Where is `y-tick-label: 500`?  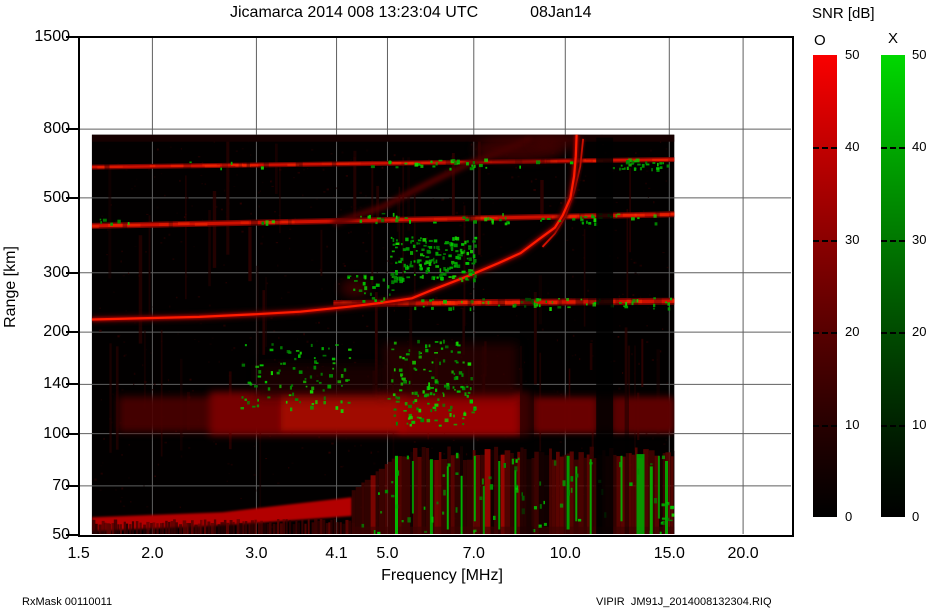
y-tick-label: 500 is located at coordinates (56, 197).